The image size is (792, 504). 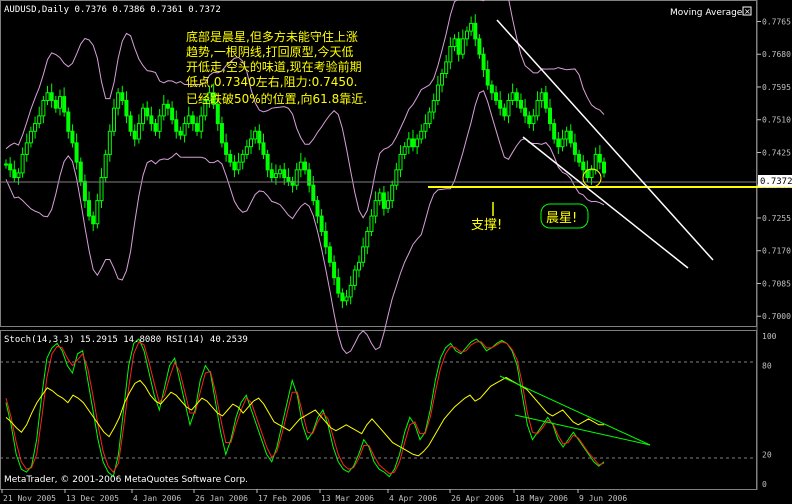 What do you see at coordinates (304, 416) in the screenshot?
I see `osc-series-line` at bounding box center [304, 416].